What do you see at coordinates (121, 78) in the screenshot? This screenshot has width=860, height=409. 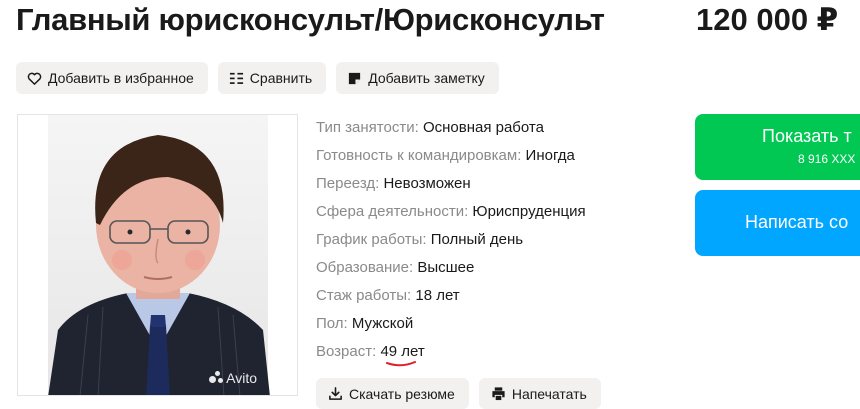 I see `add-to-favorites-label: Добавить в избранное` at bounding box center [121, 78].